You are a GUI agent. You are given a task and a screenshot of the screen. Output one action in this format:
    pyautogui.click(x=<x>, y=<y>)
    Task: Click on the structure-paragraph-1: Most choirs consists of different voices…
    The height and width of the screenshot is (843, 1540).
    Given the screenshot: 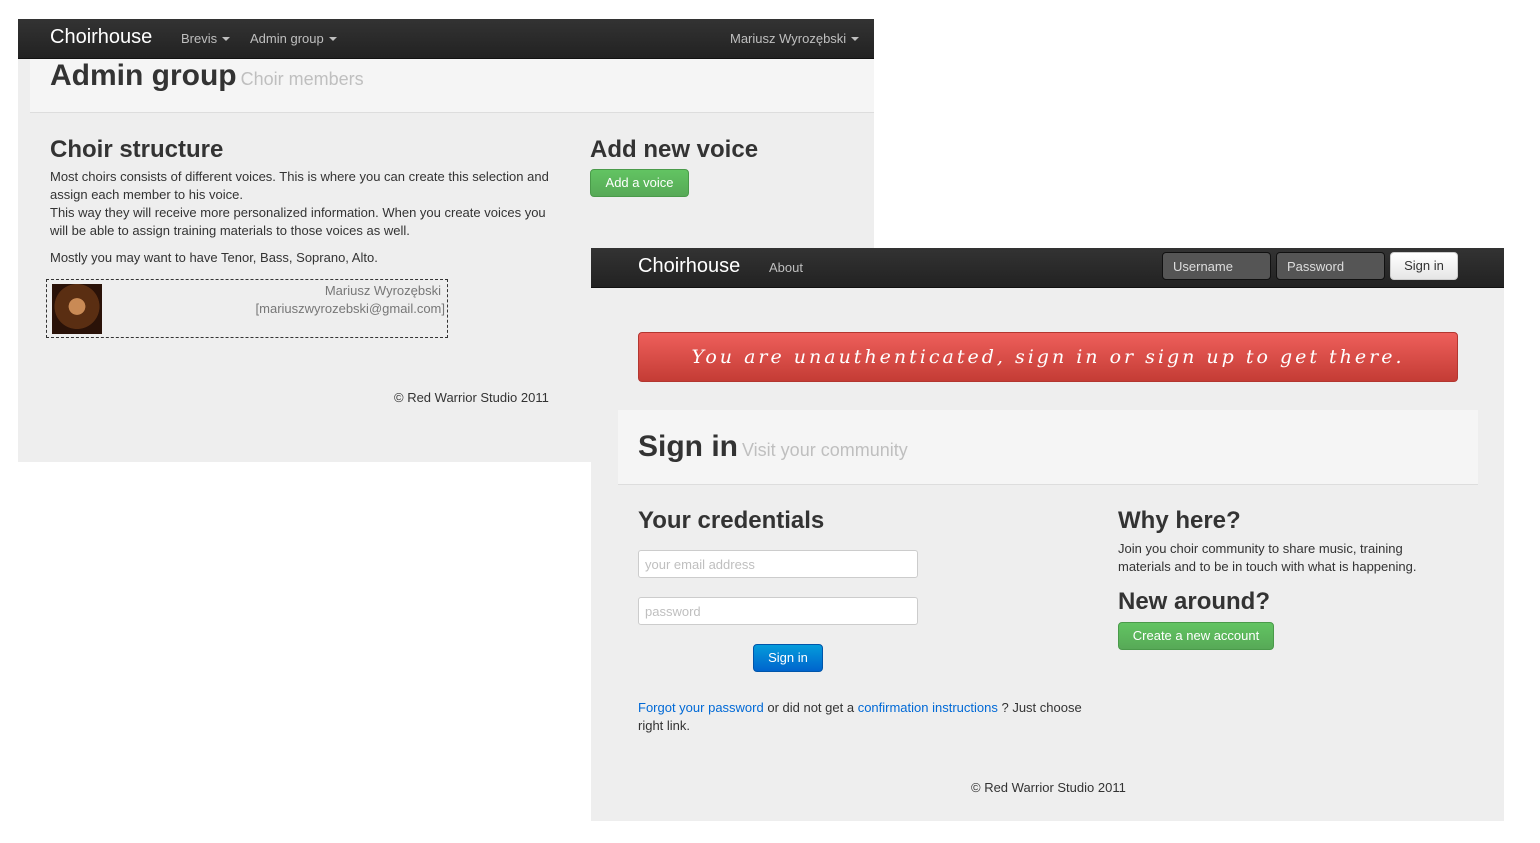 What is the action you would take?
    pyautogui.click(x=299, y=185)
    